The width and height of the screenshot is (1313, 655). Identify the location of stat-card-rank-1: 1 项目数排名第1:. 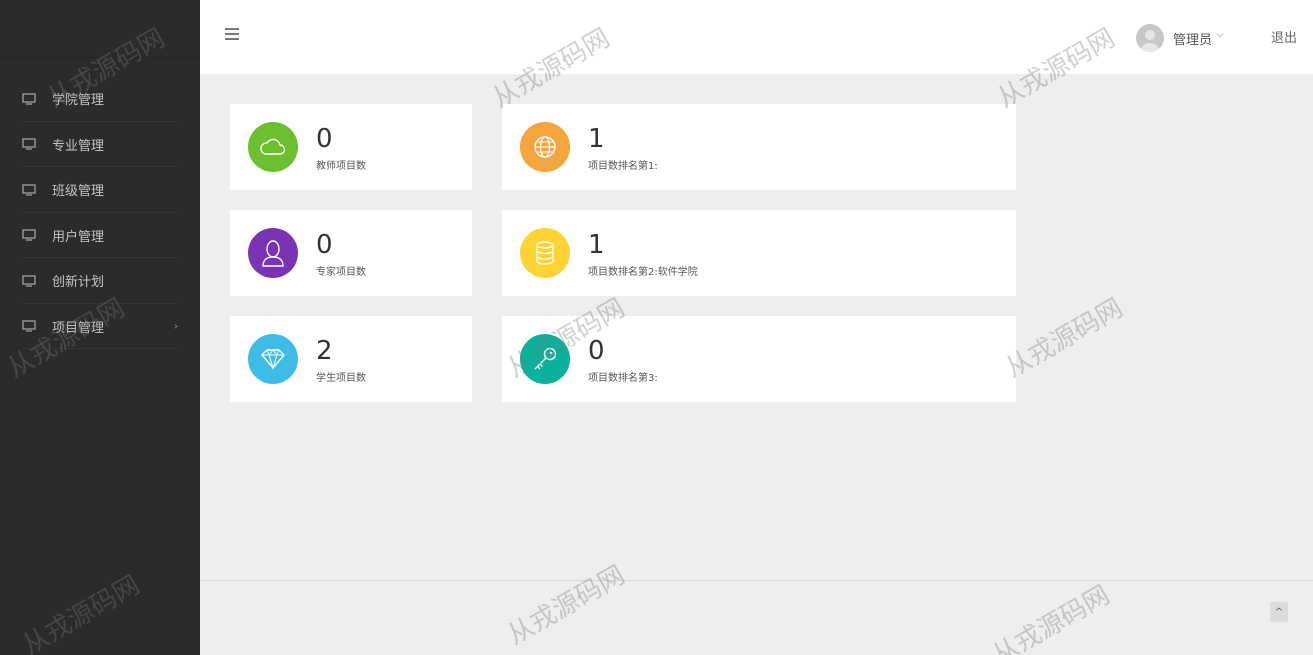
(759, 147).